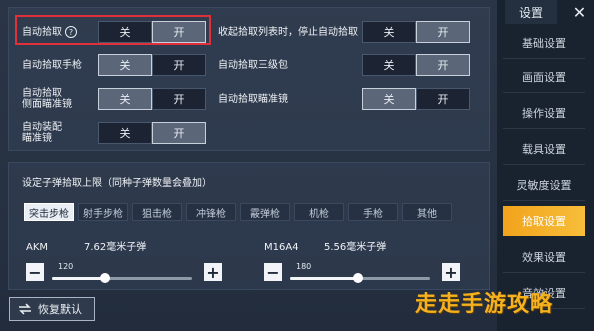 The width and height of the screenshot is (594, 331). I want to click on sidebar-item-vehicle: 载具设置, so click(544, 149).